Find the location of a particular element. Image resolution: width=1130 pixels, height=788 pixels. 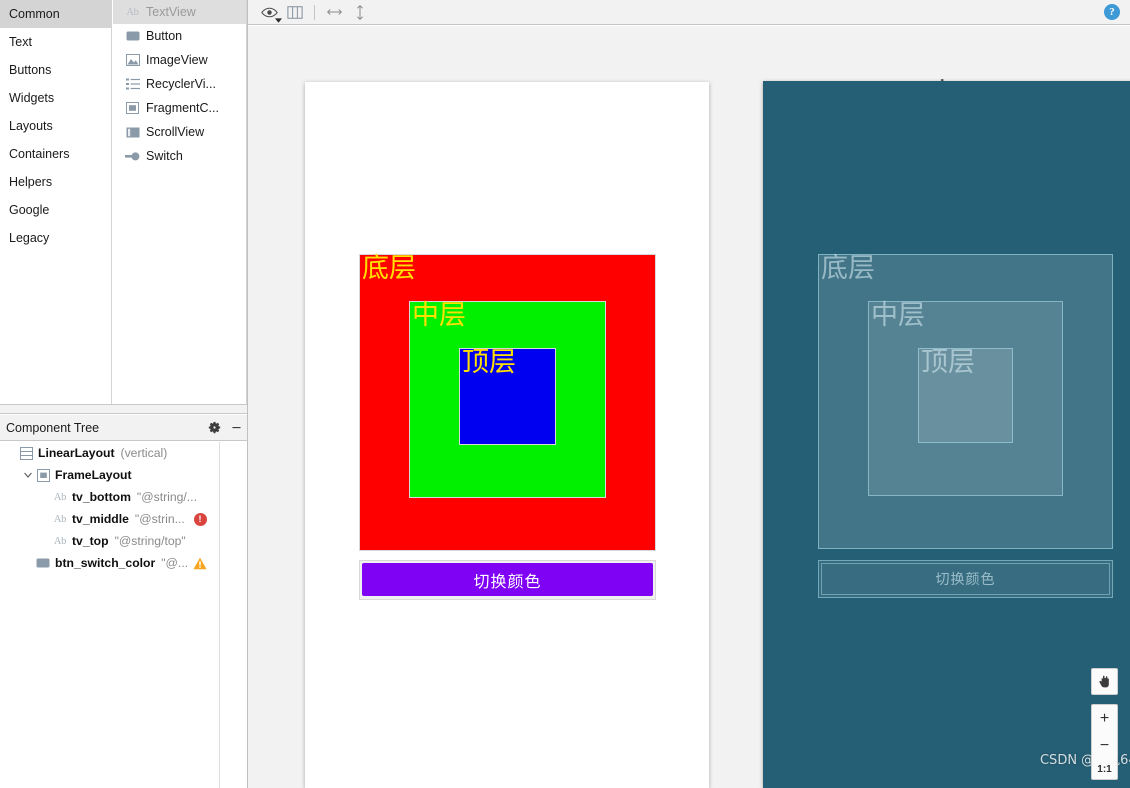

blueprint-btn-switch-color-label: 切换颜色 is located at coordinates (965, 579).